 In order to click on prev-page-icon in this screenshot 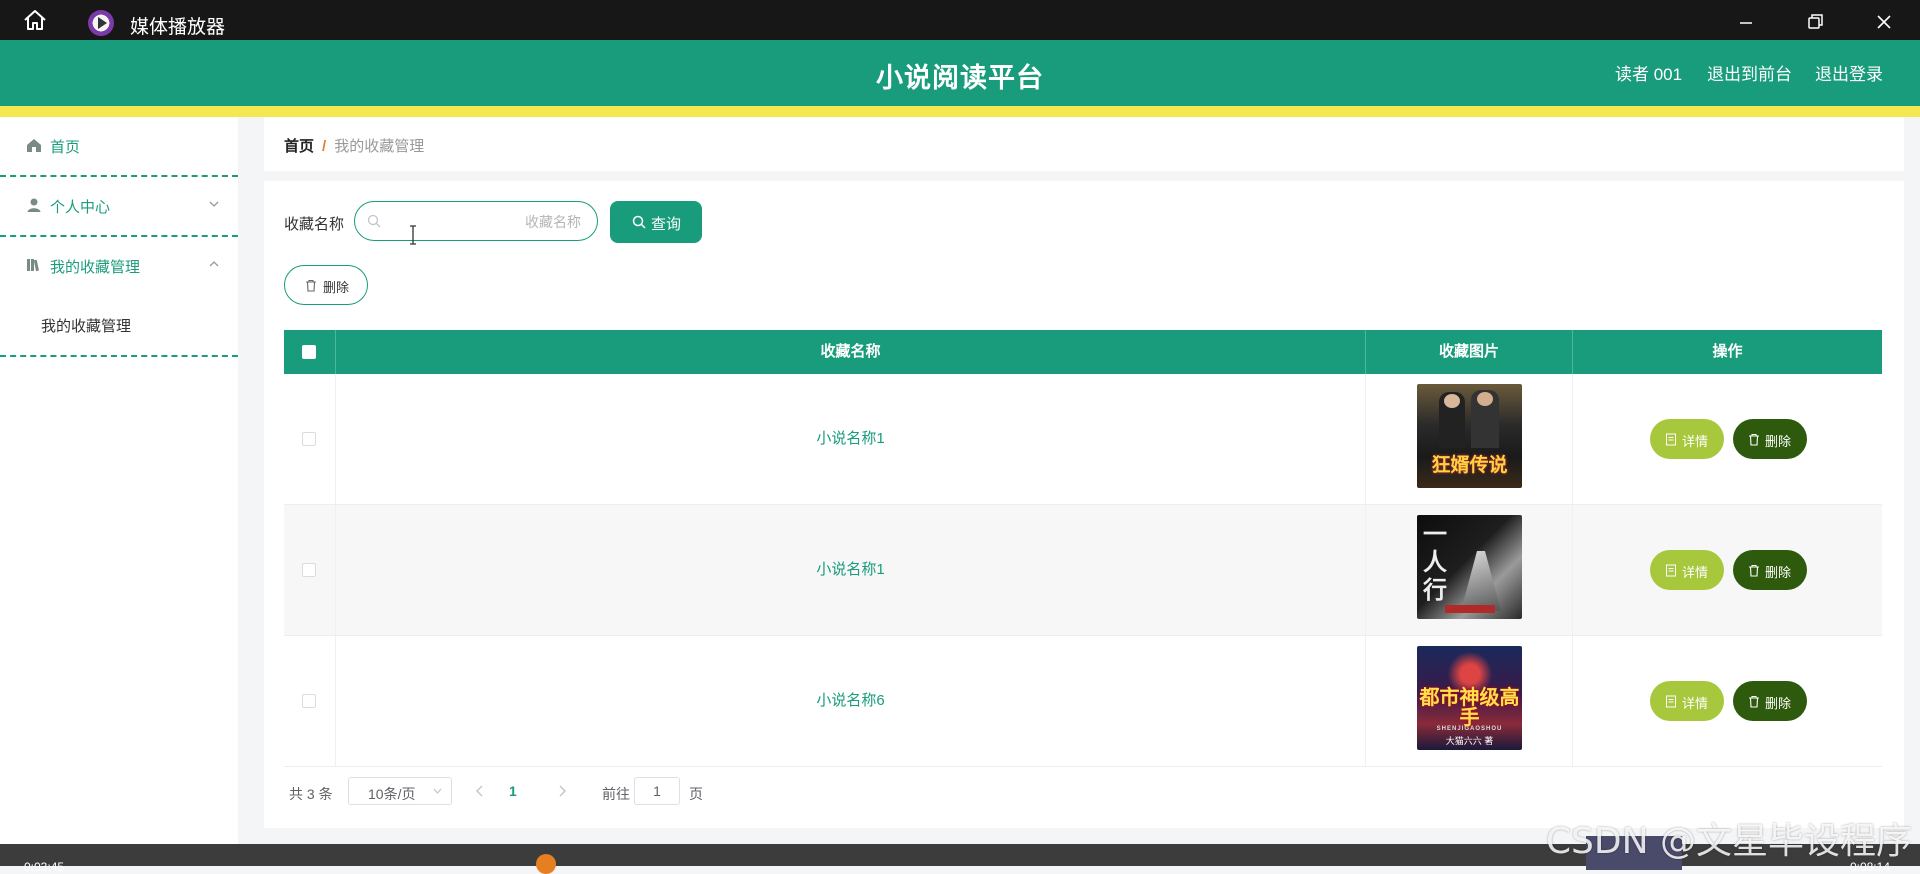, I will do `click(480, 791)`.